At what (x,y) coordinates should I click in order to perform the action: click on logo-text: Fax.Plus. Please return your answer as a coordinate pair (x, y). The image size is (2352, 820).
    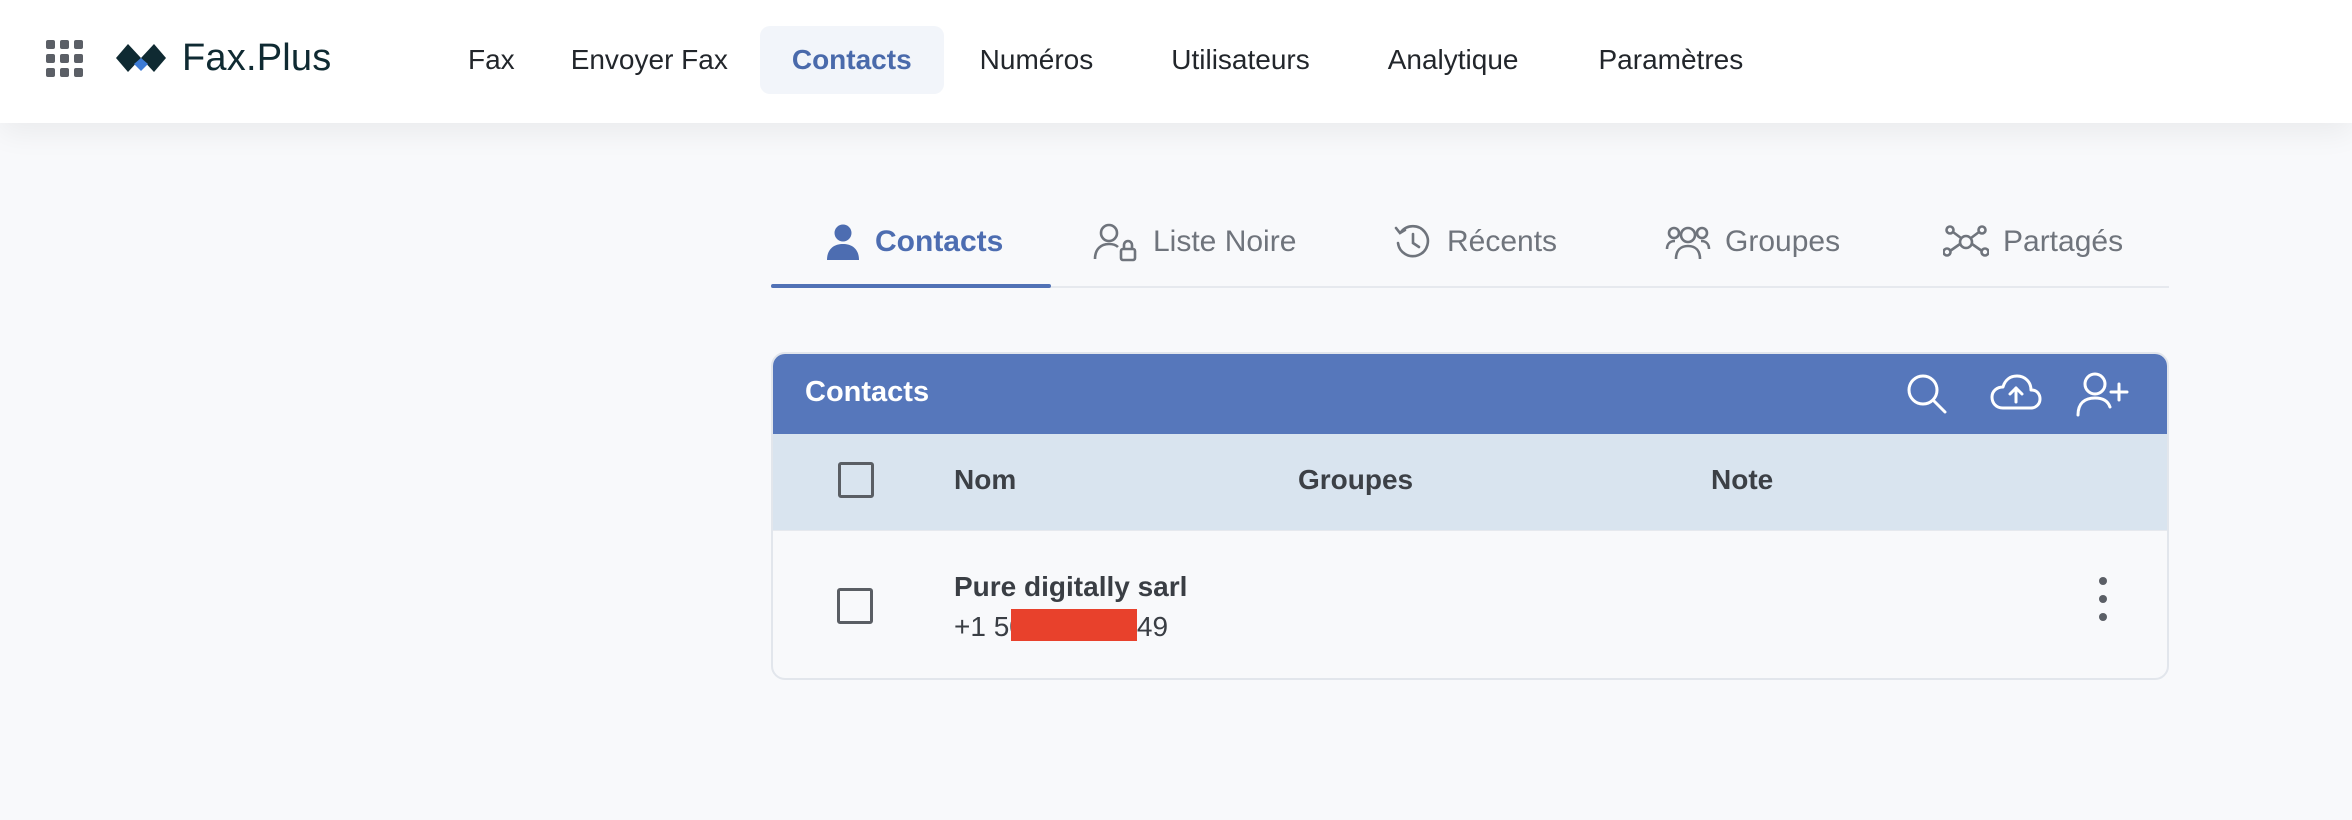
    Looking at the image, I should click on (257, 57).